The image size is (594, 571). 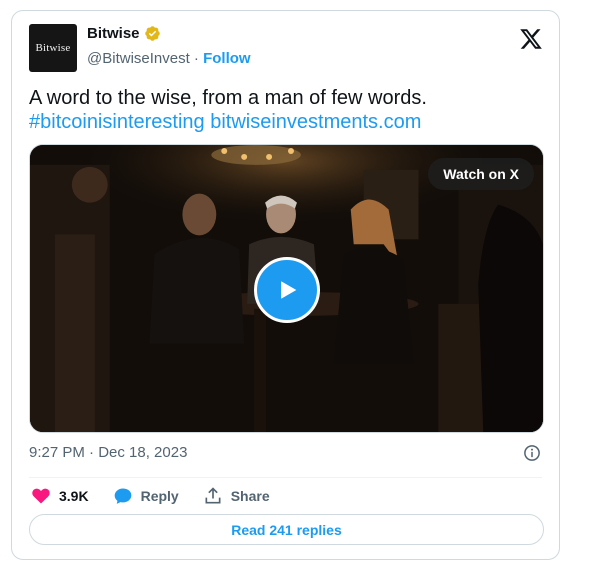 I want to click on info-icon, so click(x=532, y=453).